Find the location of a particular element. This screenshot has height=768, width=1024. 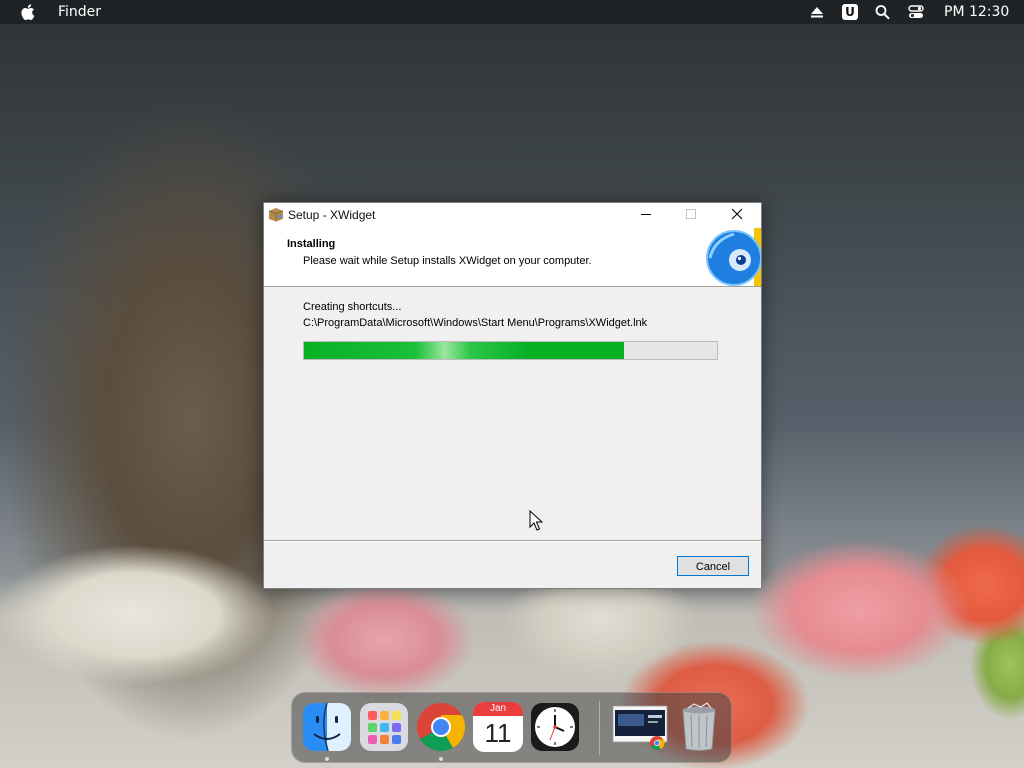

apple-logo-icon is located at coordinates (29, 12).